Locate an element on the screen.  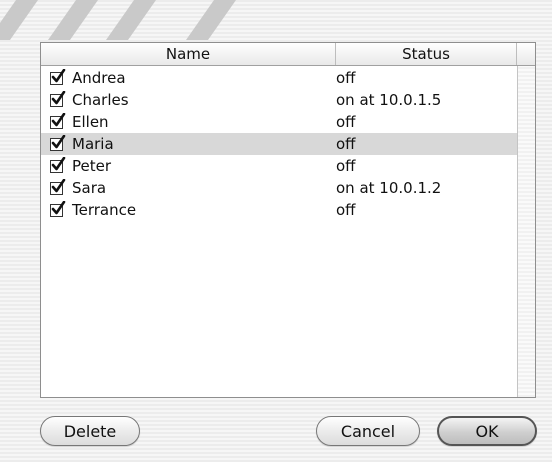
row-status: on at 10.0.1.5 is located at coordinates (389, 100).